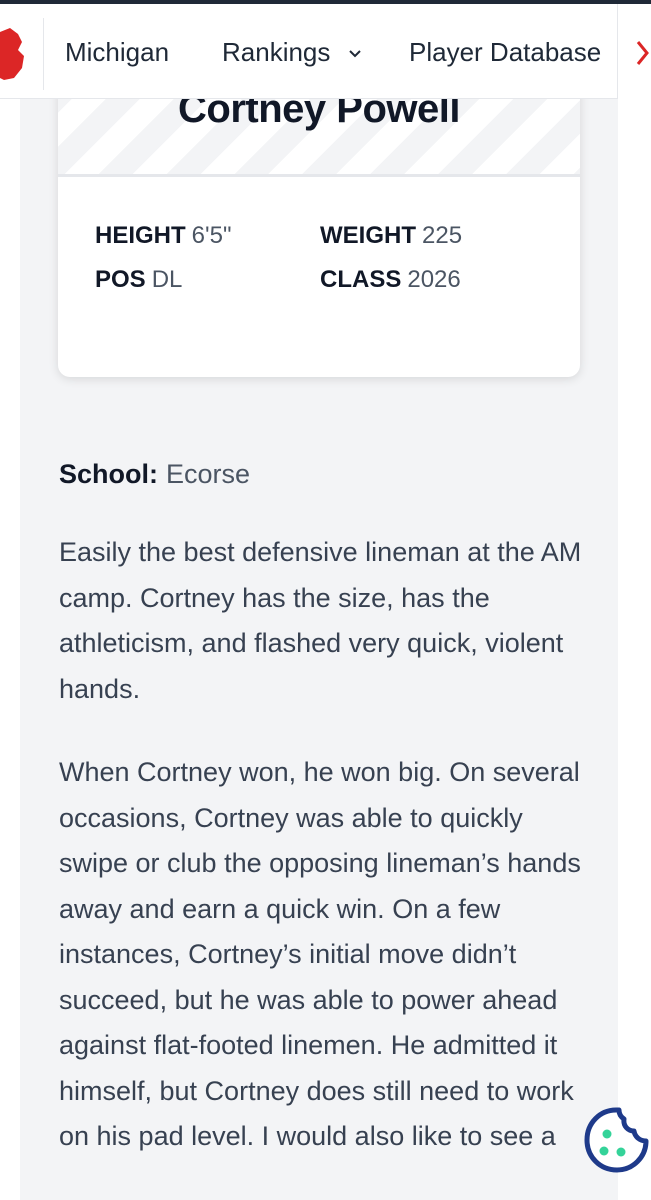 This screenshot has width=651, height=1200. What do you see at coordinates (120, 279) in the screenshot?
I see `stat-label: POS` at bounding box center [120, 279].